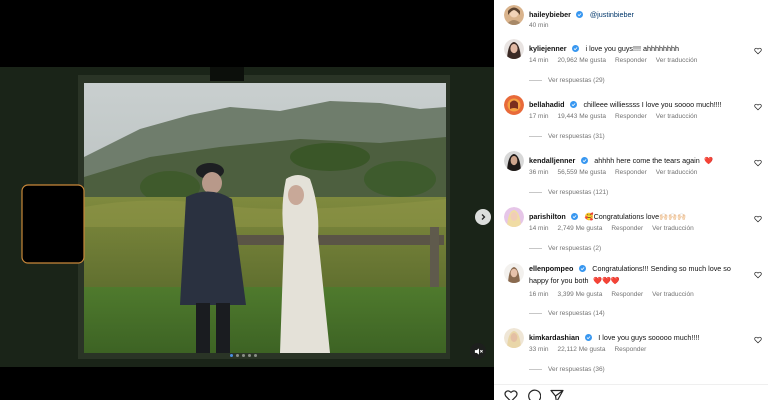  What do you see at coordinates (576, 136) in the screenshot?
I see `view-replies-label: Ver respuestas (31)` at bounding box center [576, 136].